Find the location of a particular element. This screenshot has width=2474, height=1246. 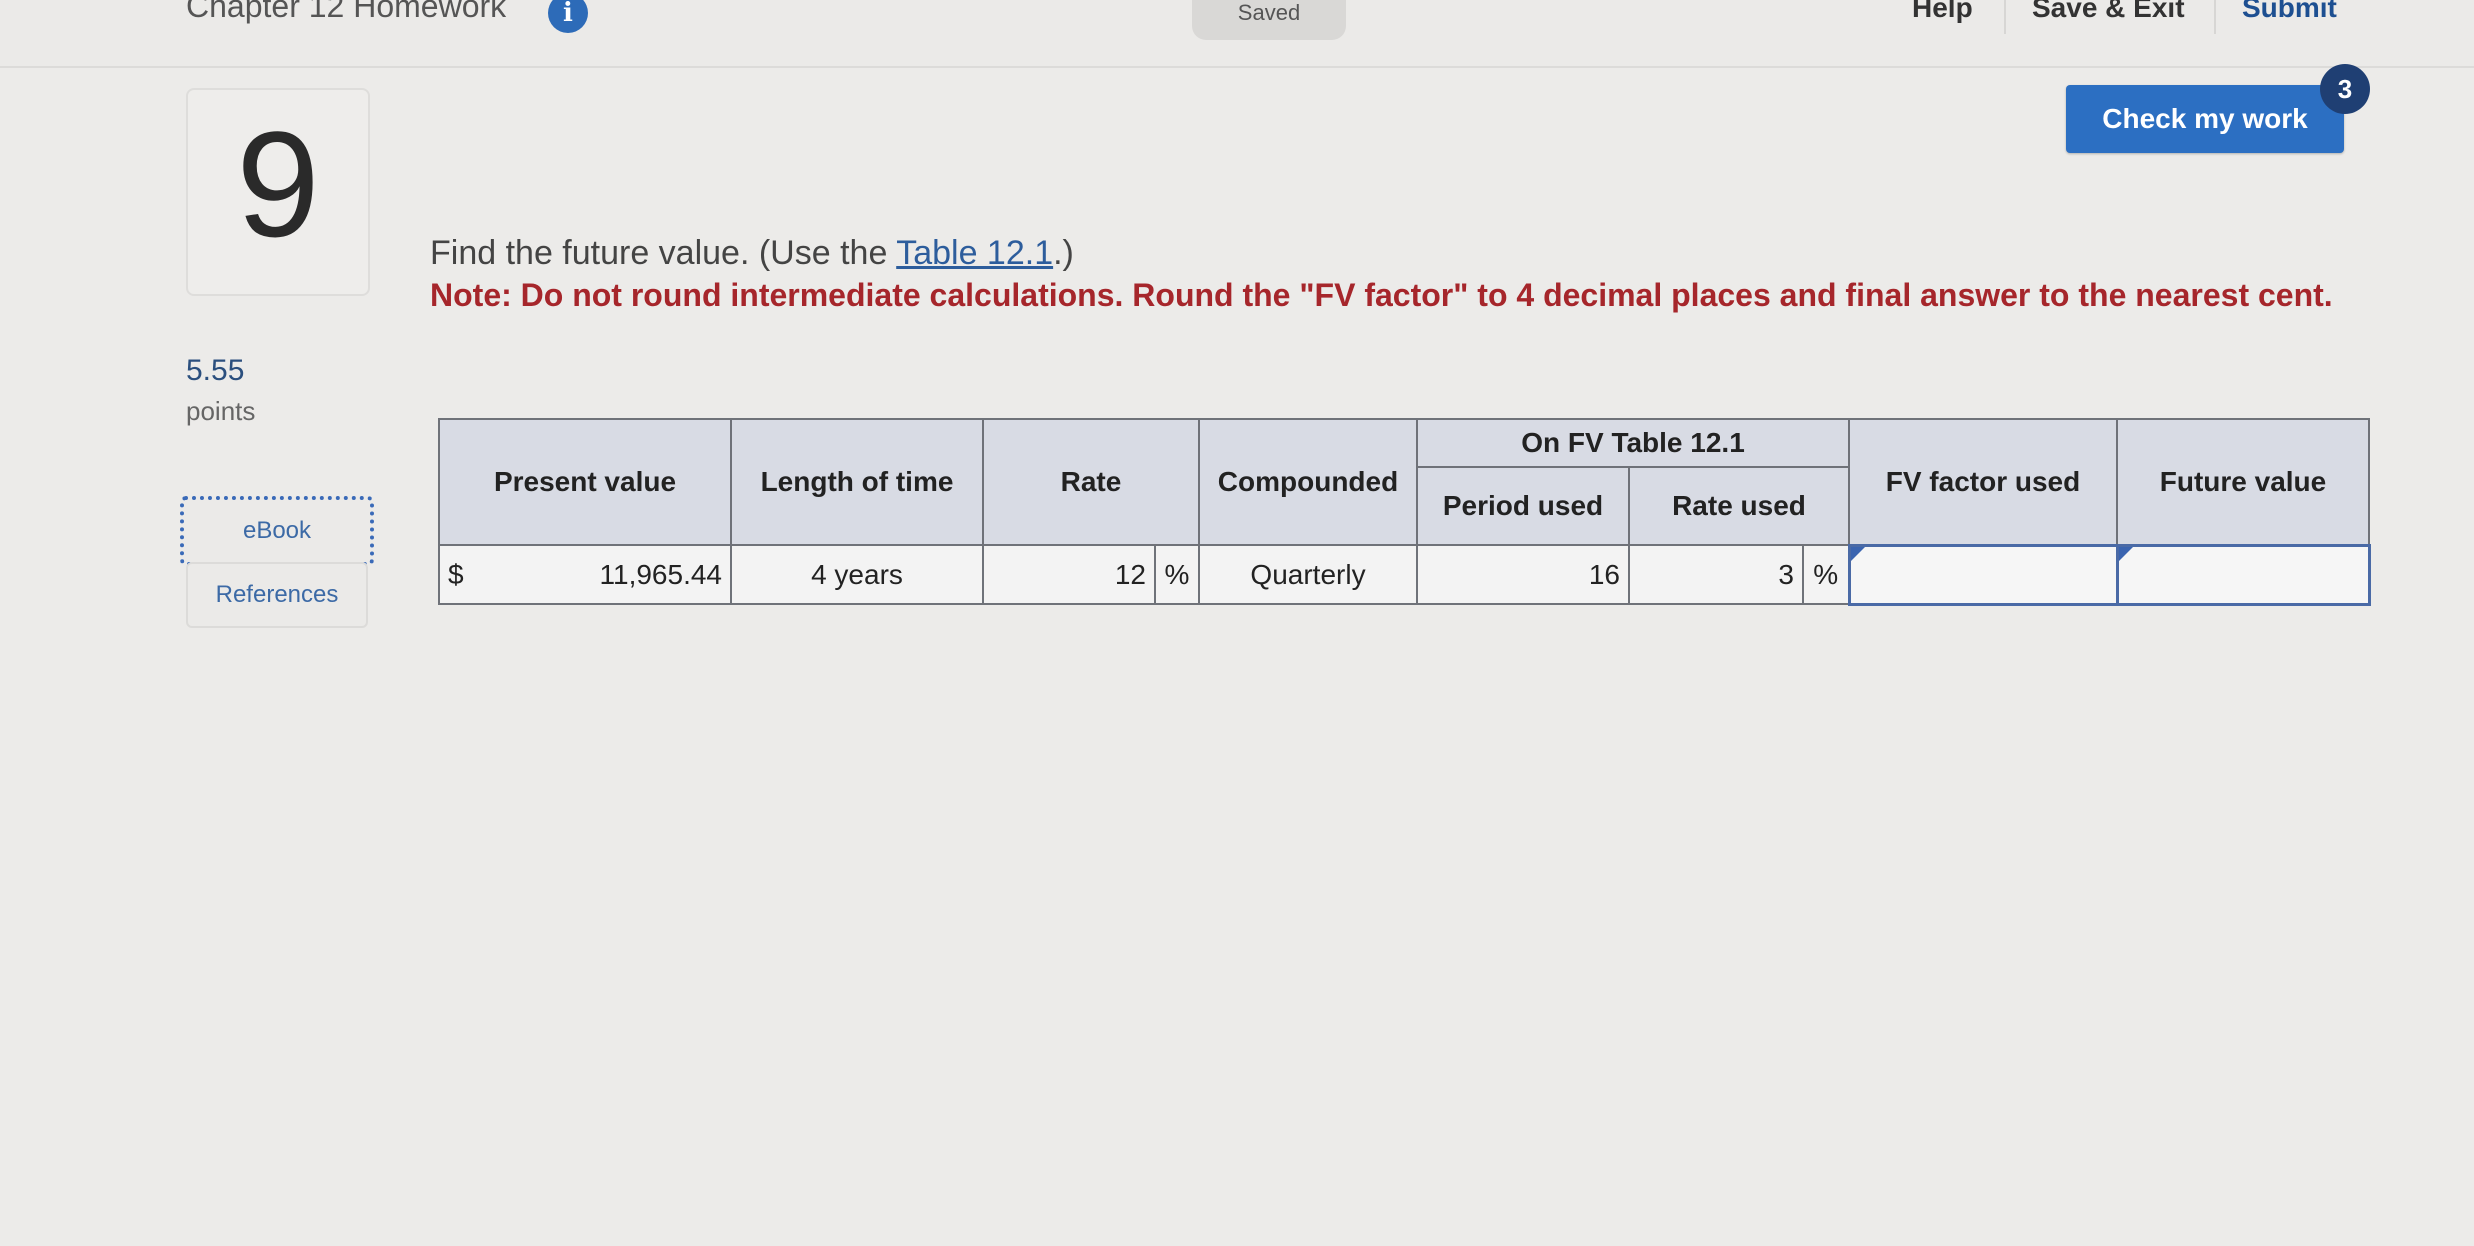

fv-factor-input is located at coordinates (1983, 574).